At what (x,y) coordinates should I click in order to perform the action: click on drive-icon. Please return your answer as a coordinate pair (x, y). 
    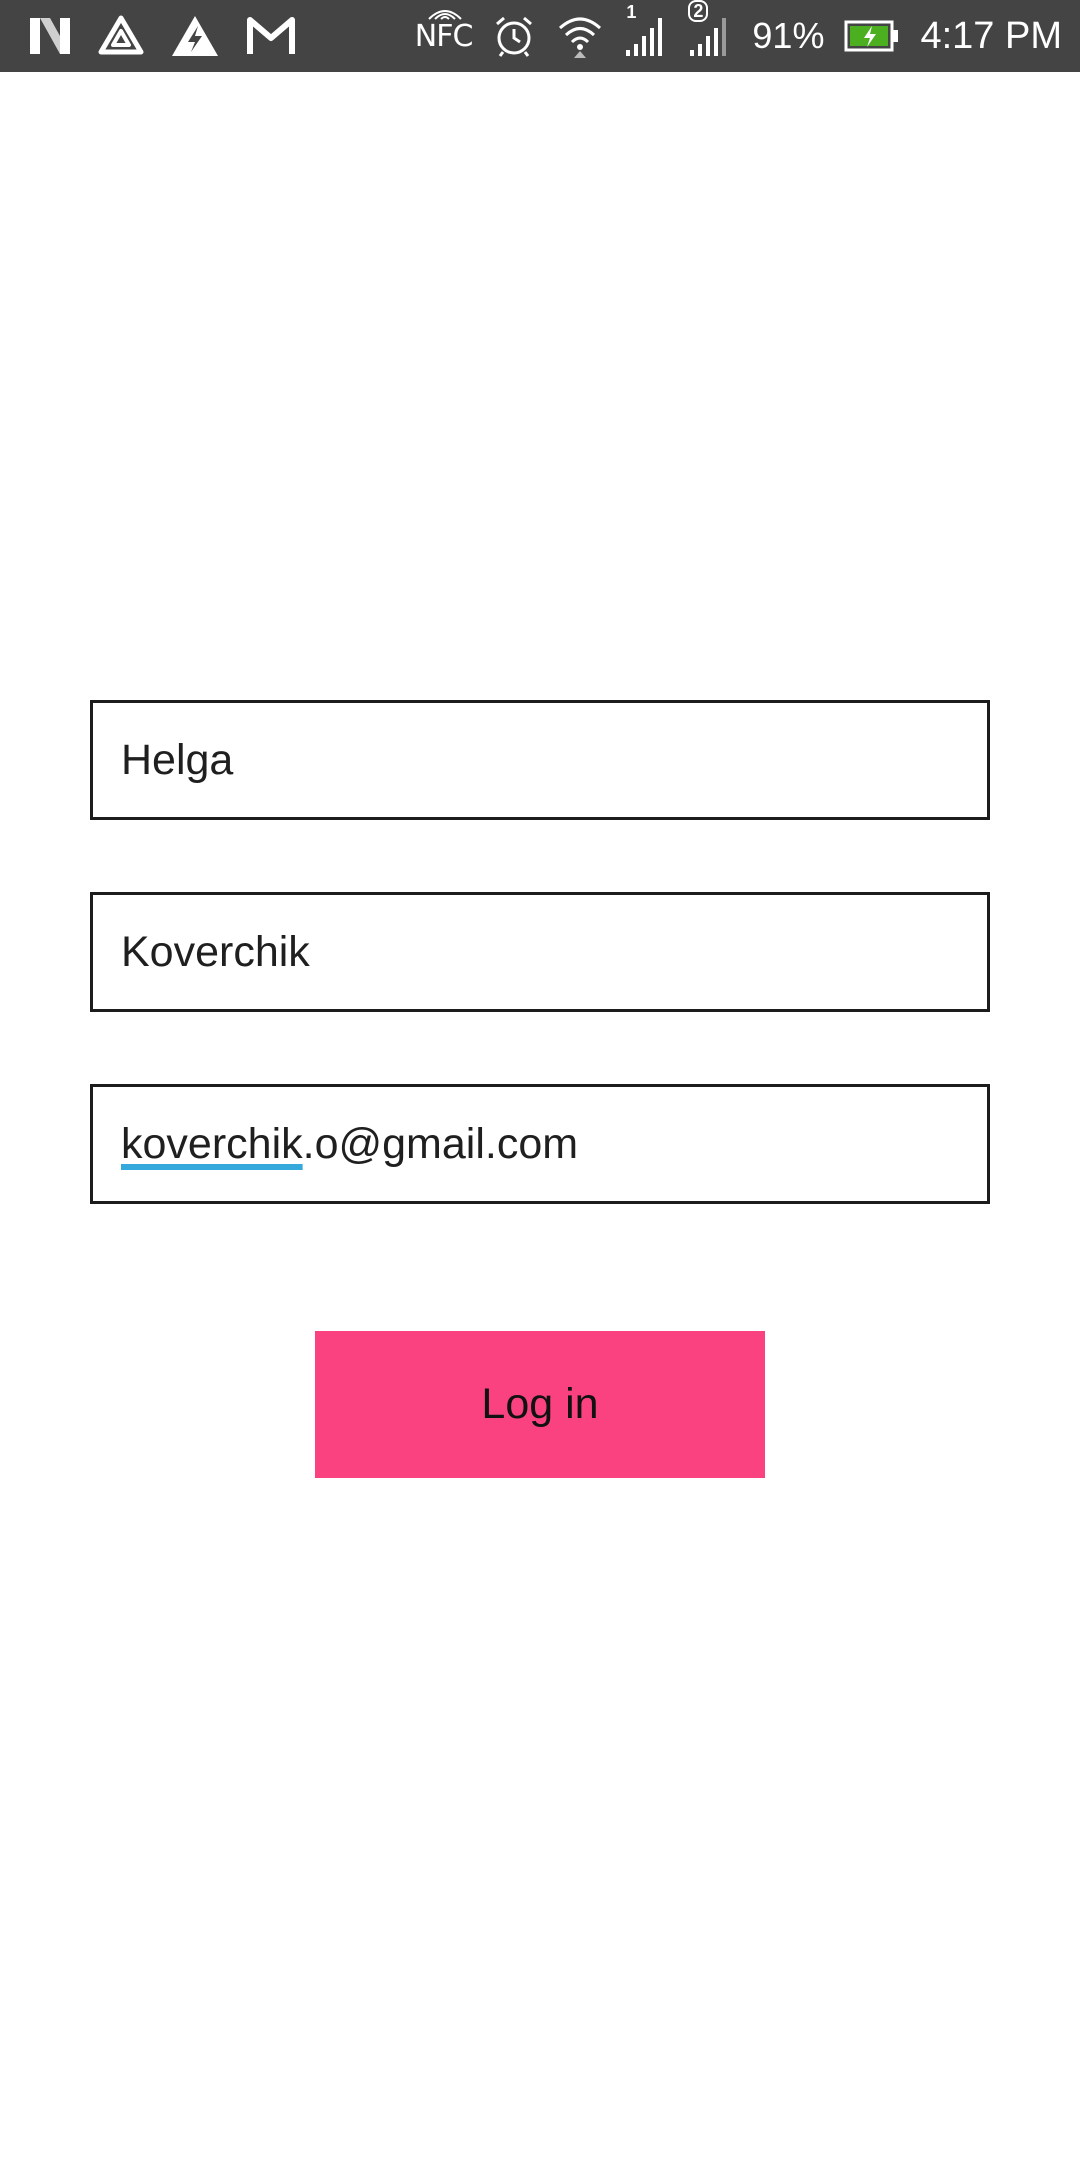
    Looking at the image, I should click on (121, 36).